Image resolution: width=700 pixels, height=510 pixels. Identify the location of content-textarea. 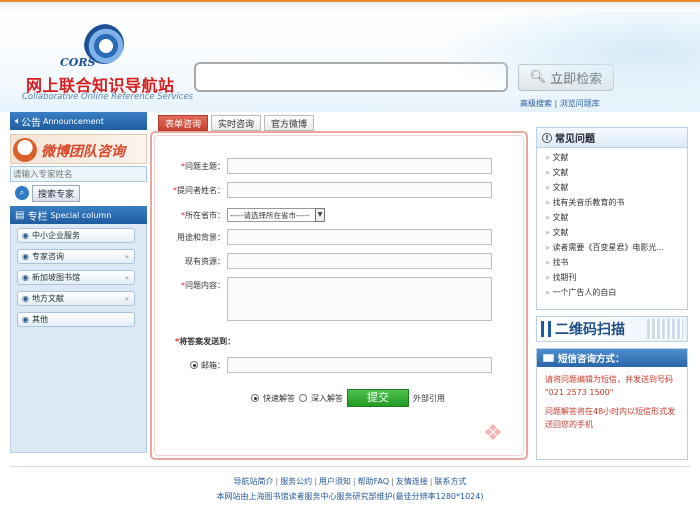
(359, 299).